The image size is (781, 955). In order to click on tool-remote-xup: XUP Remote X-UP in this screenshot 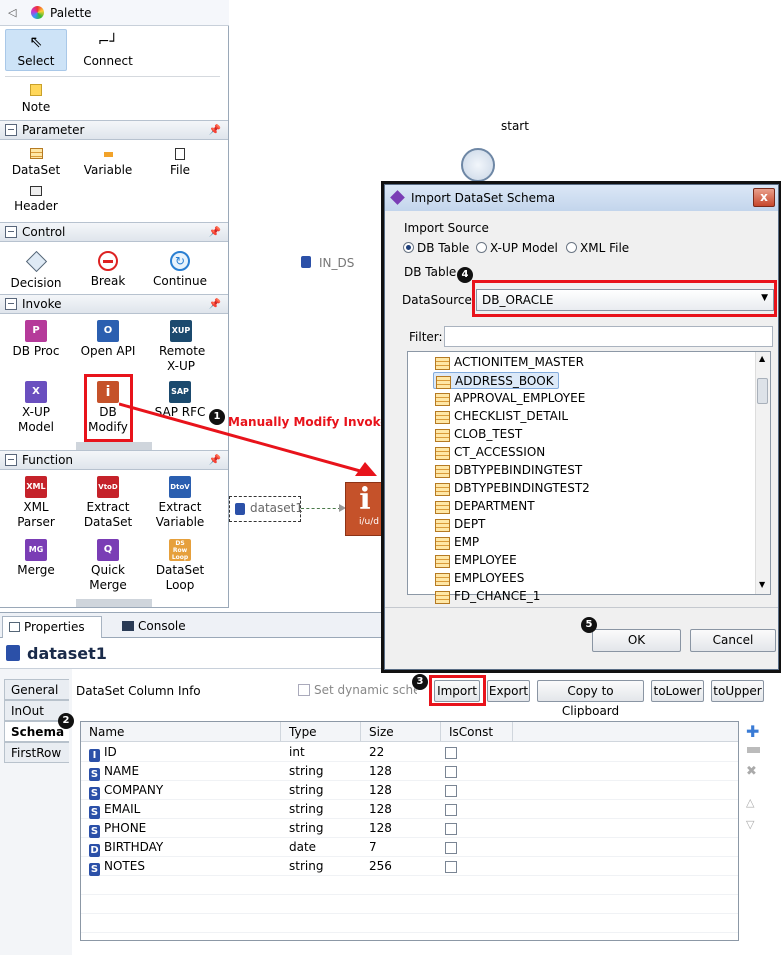, I will do `click(181, 347)`.